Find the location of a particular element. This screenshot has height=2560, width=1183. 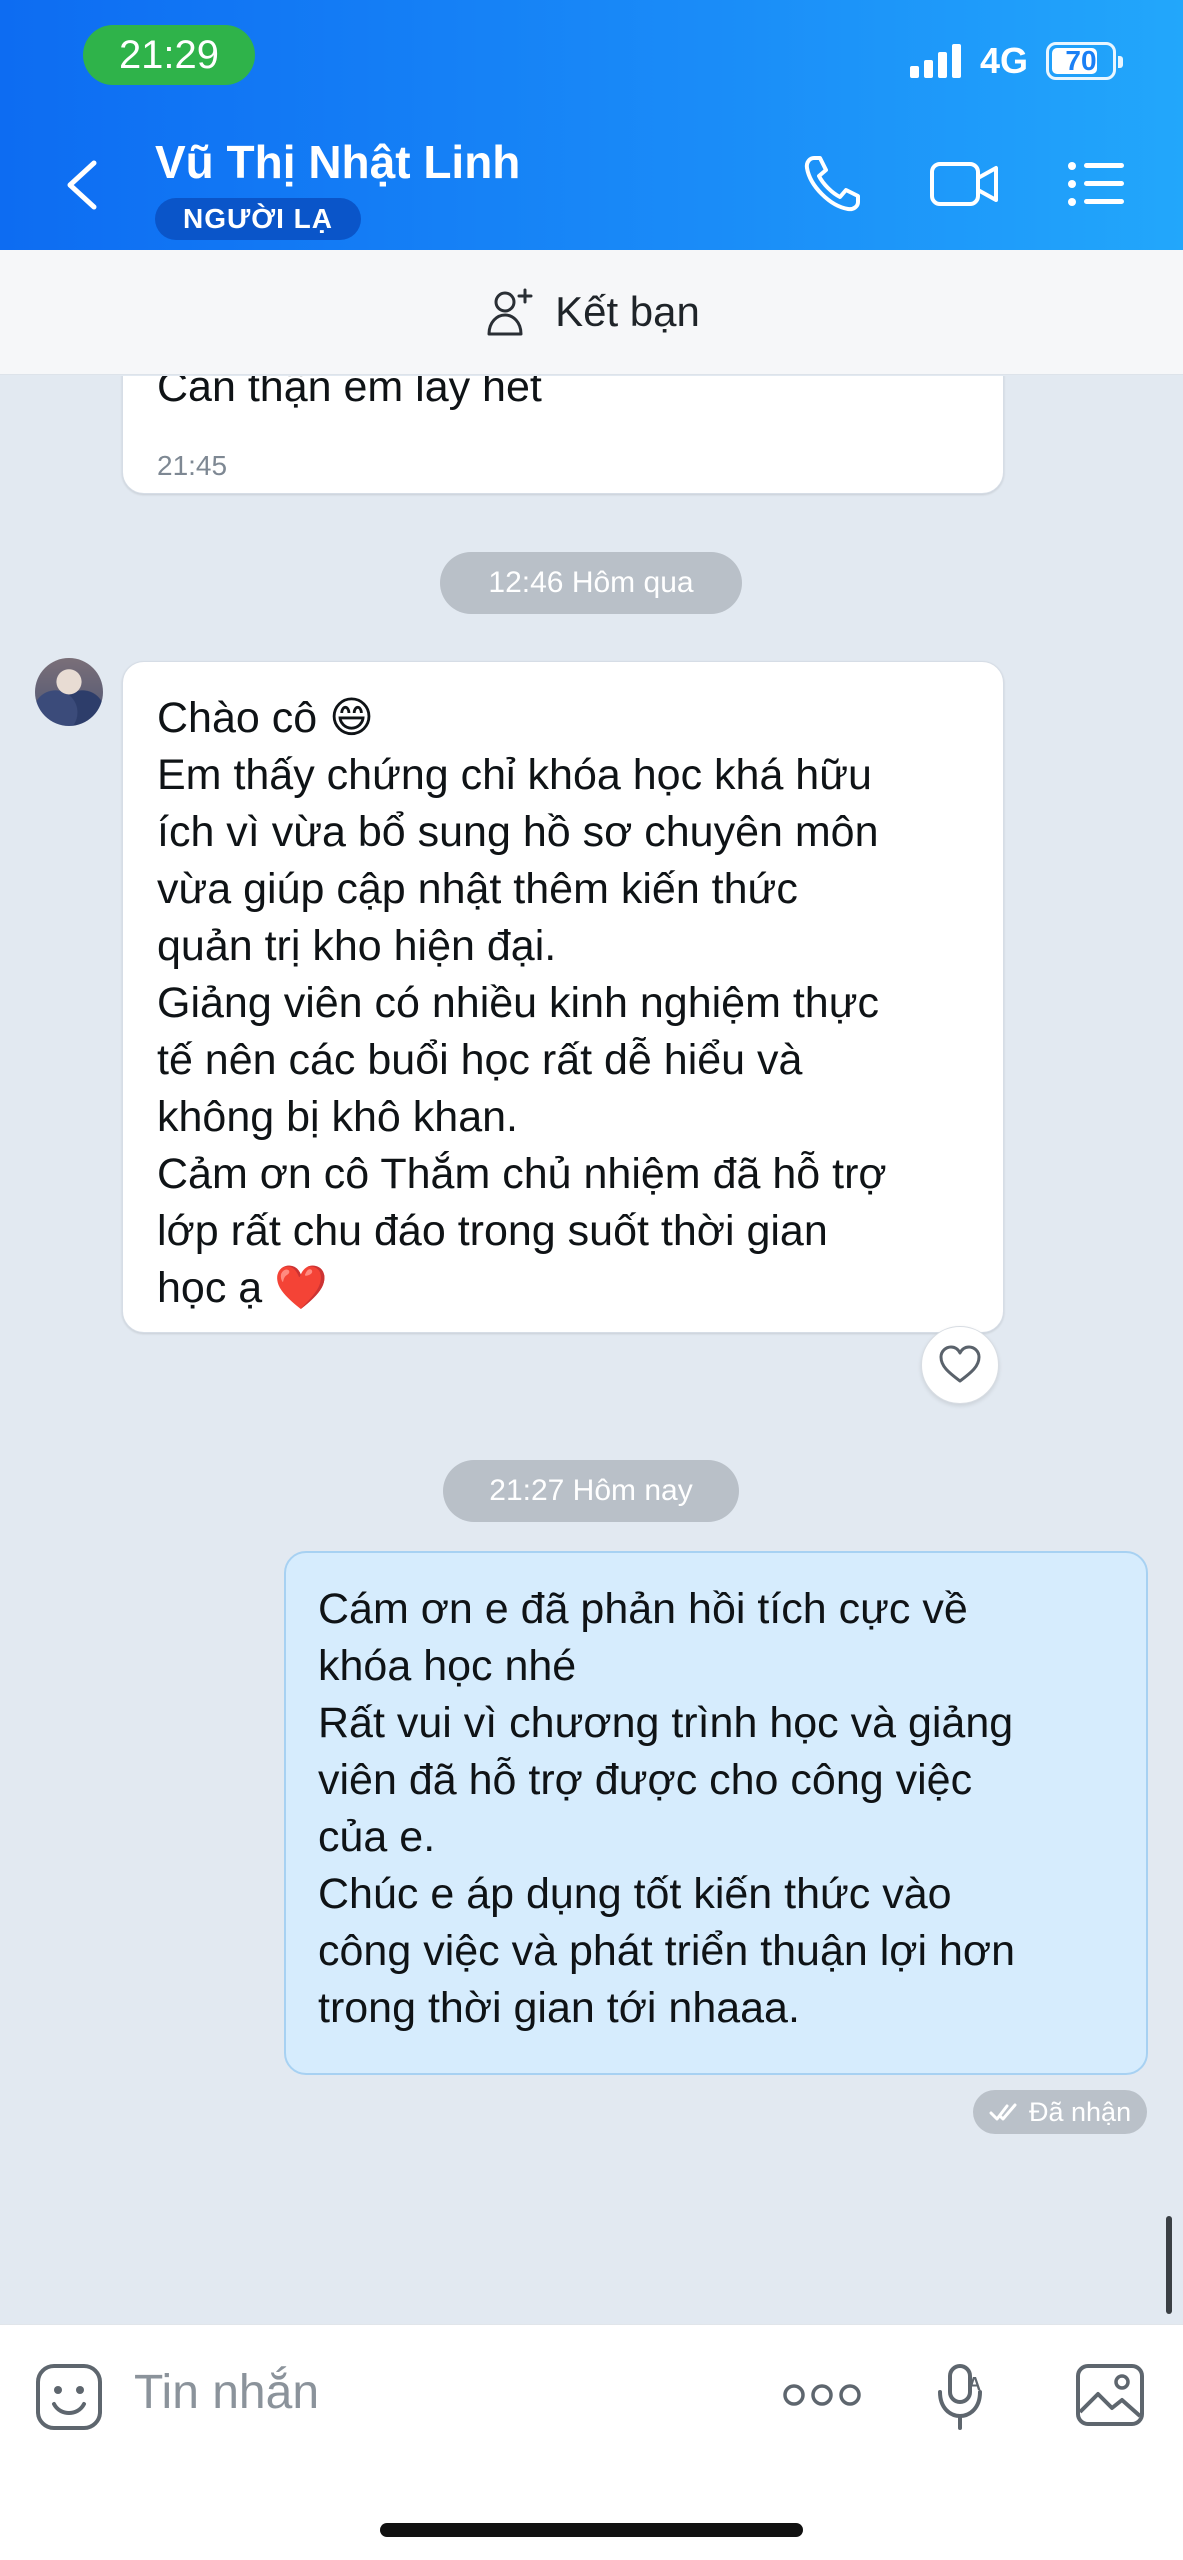

microphone-icon: A is located at coordinates (960, 2397).